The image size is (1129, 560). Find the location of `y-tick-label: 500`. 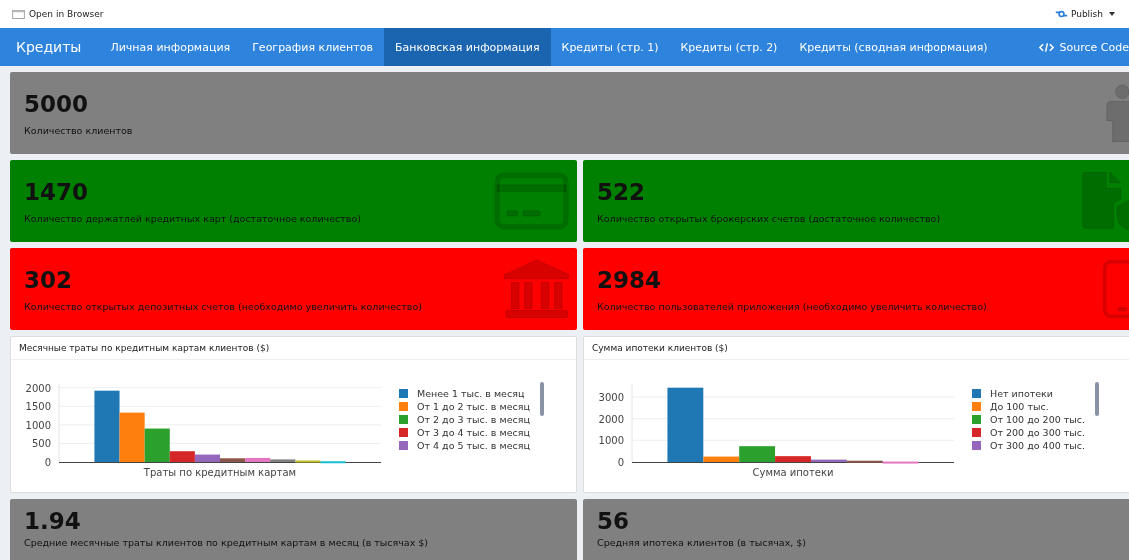

y-tick-label: 500 is located at coordinates (41, 444).